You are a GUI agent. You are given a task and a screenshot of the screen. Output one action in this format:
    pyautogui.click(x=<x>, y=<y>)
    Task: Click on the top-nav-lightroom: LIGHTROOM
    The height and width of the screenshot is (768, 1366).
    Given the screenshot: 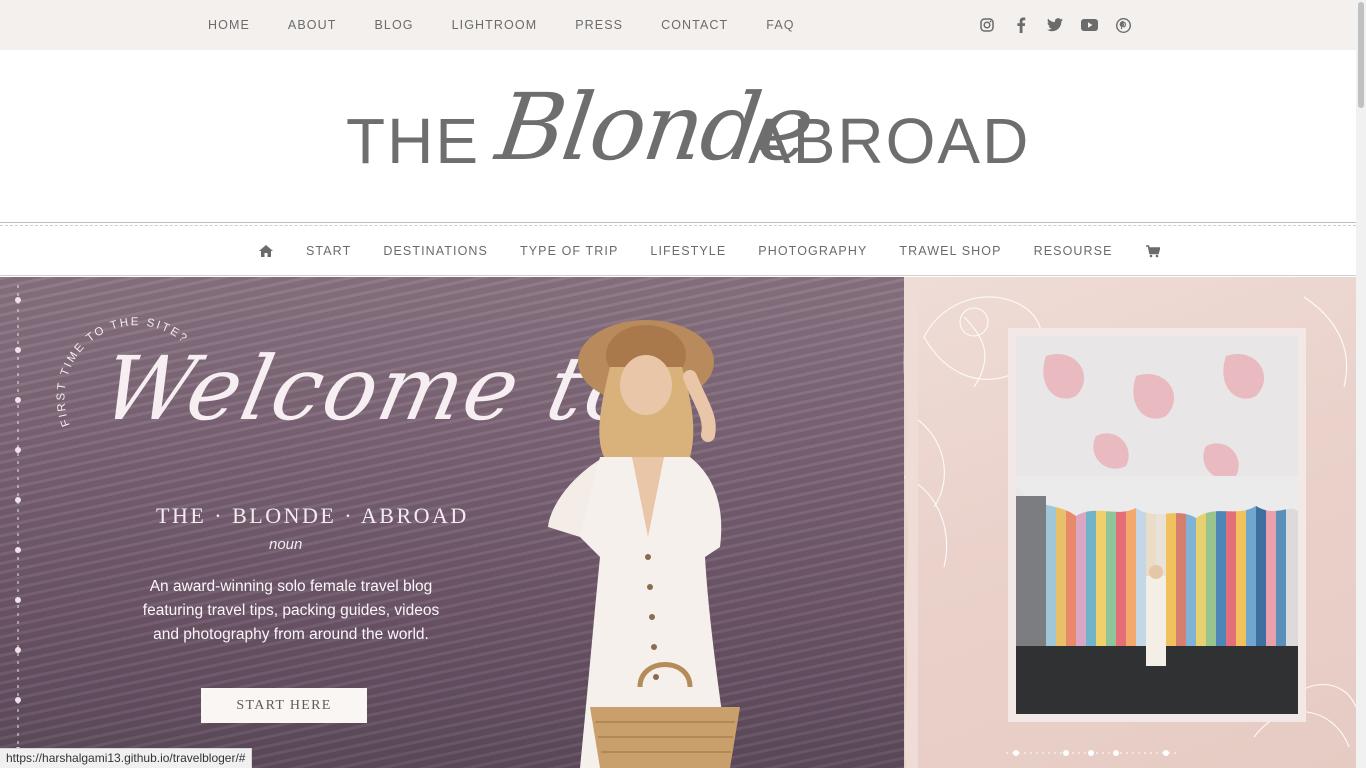 What is the action you would take?
    pyautogui.click(x=495, y=25)
    